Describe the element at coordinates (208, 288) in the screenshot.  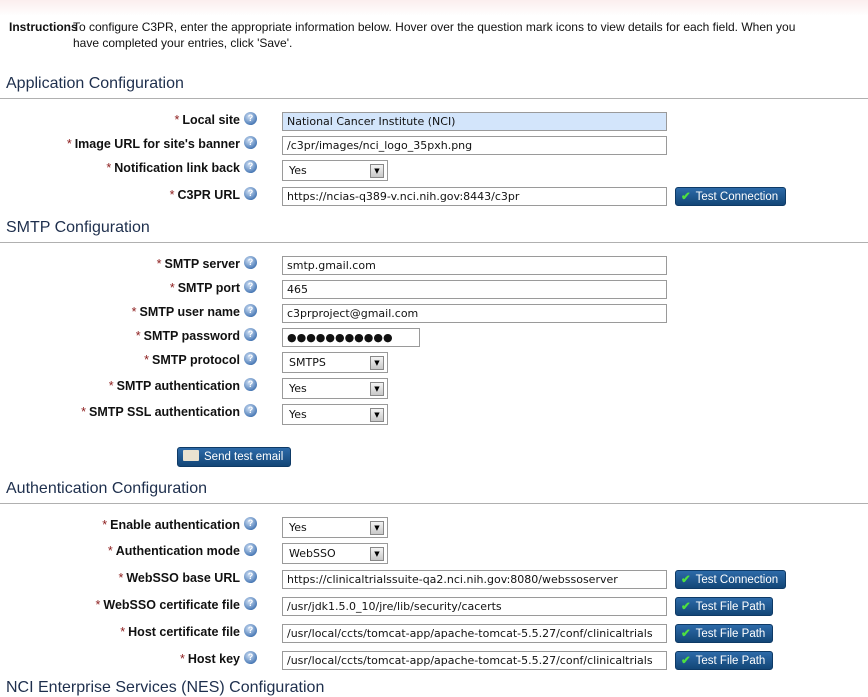
I see `label: SMTP port` at that location.